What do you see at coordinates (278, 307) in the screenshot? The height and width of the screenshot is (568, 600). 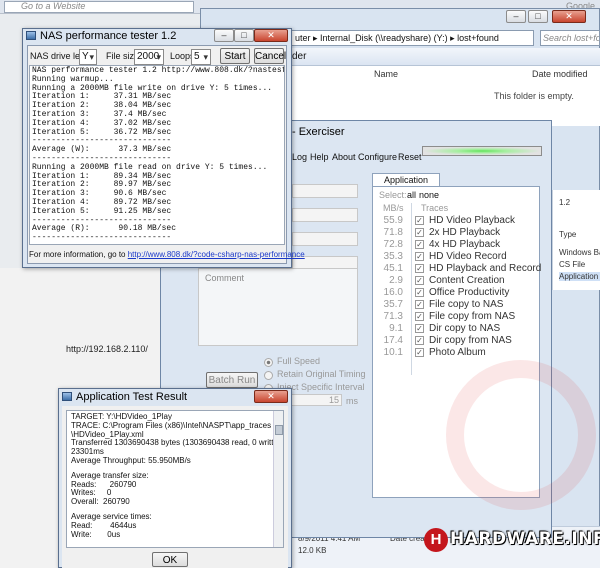 I see `comment-box: Comment` at bounding box center [278, 307].